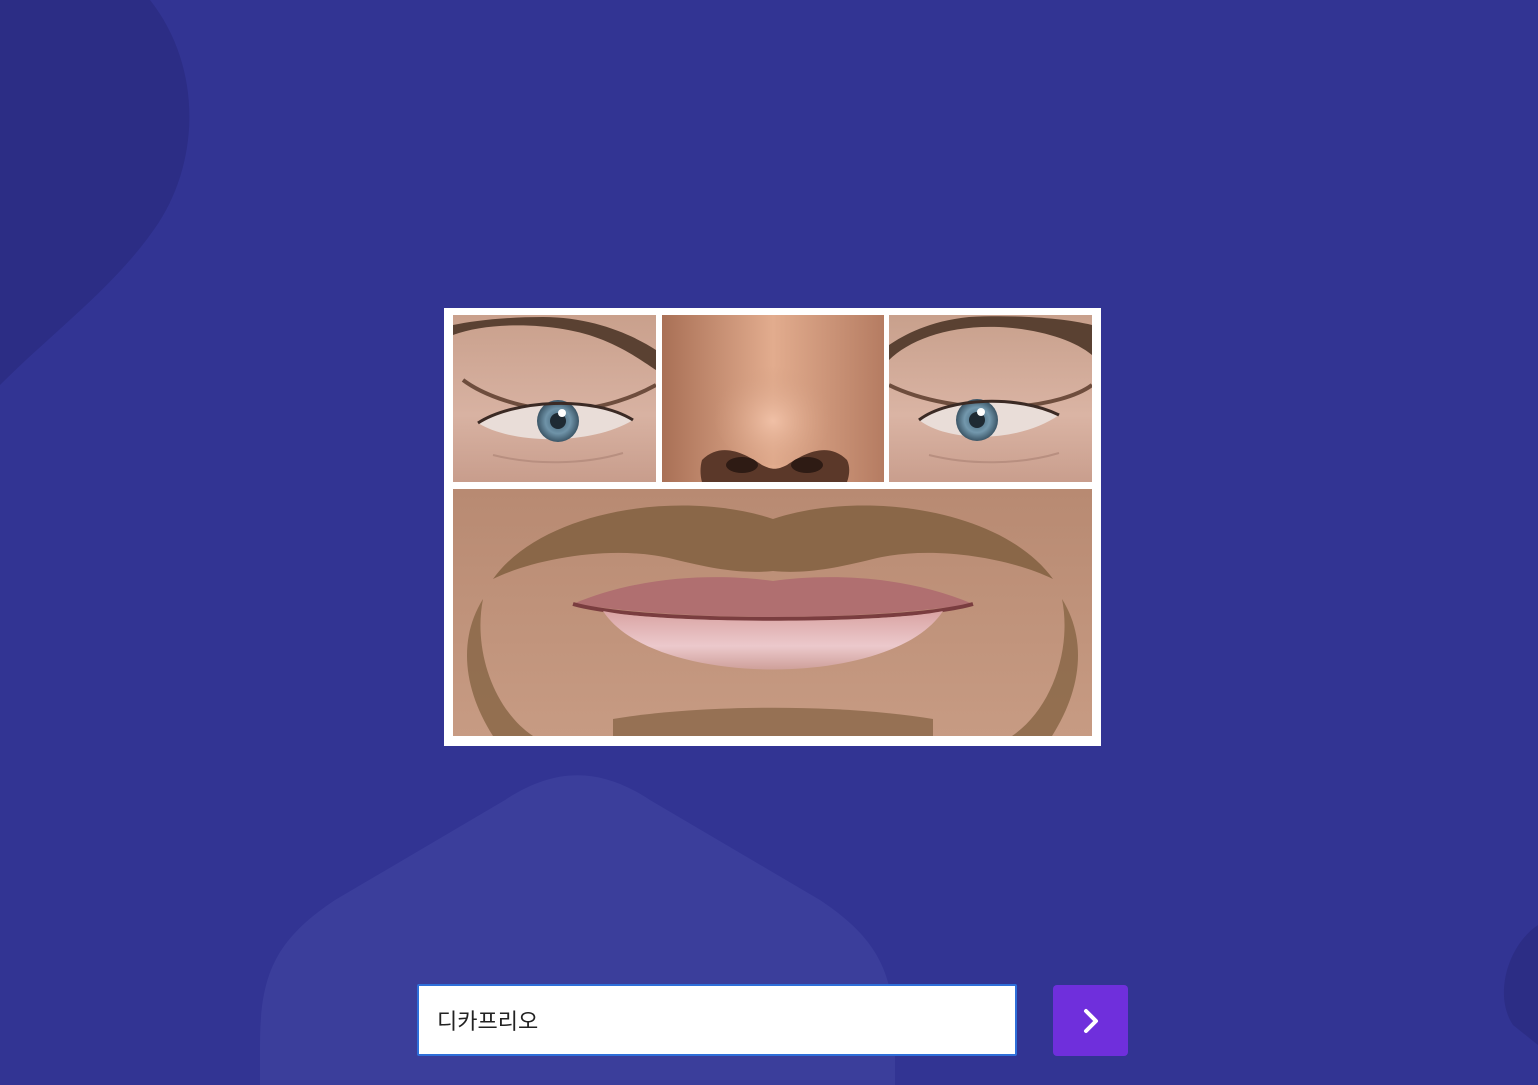 The width and height of the screenshot is (1538, 1085). I want to click on submit-button, so click(1090, 1020).